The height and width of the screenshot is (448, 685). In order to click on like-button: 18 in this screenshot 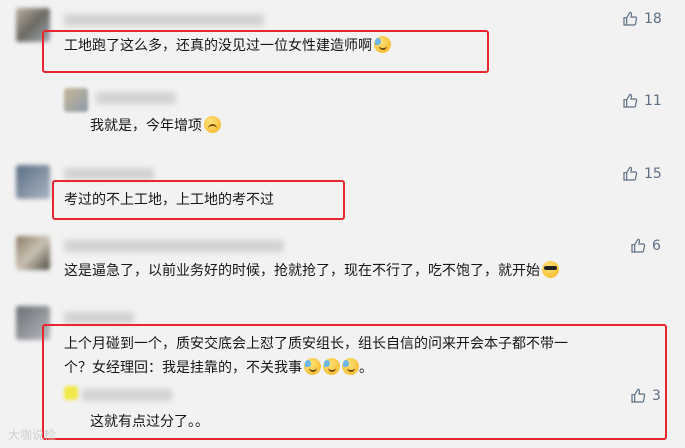, I will do `click(642, 19)`.